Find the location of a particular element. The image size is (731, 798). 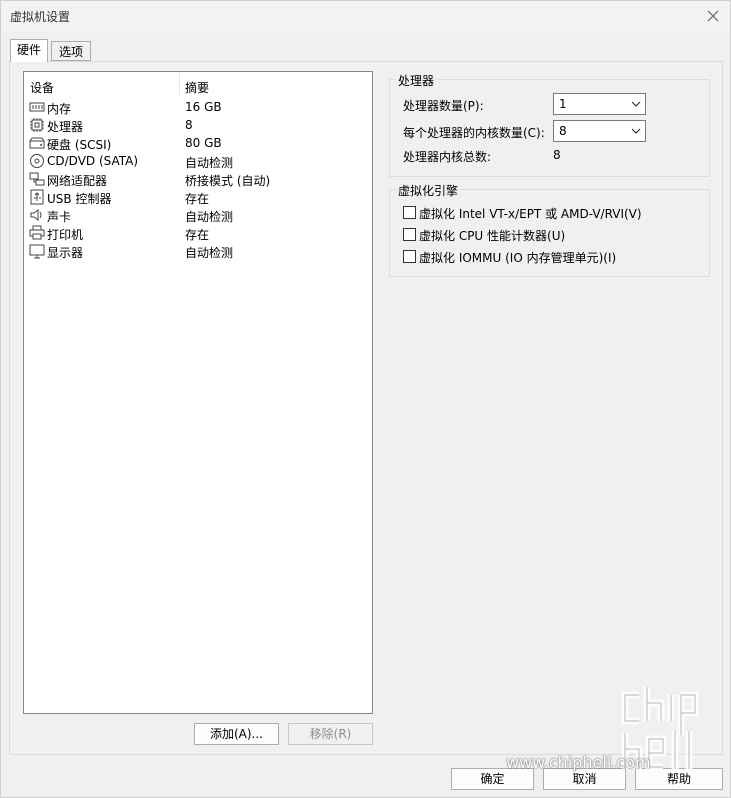

cores-select: 8 is located at coordinates (599, 131).